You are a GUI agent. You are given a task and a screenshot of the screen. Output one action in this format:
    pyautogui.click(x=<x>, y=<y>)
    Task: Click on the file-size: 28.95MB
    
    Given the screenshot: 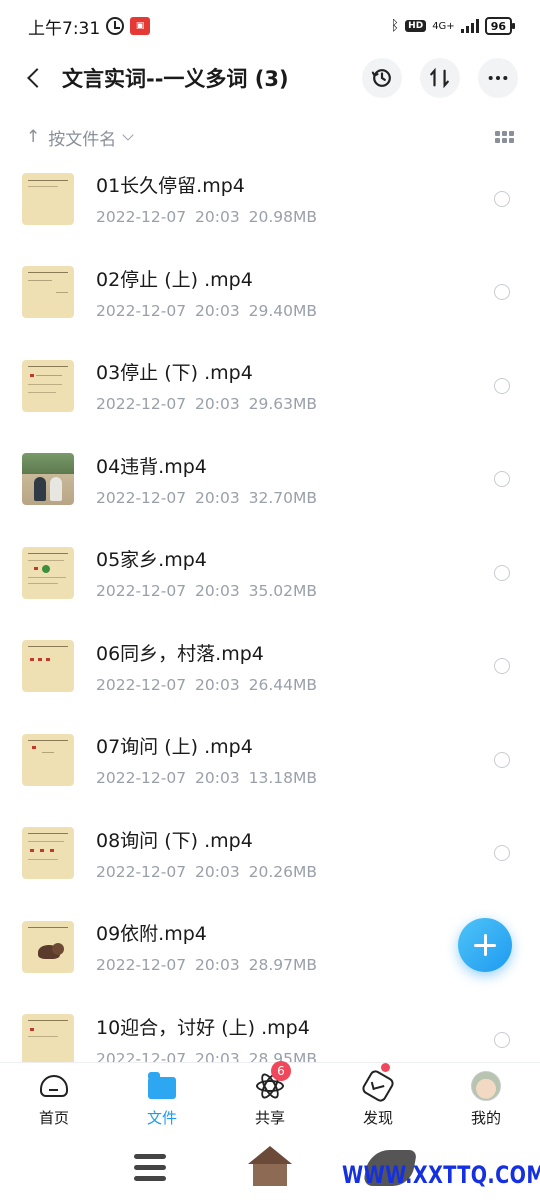 What is the action you would take?
    pyautogui.click(x=283, y=1055)
    